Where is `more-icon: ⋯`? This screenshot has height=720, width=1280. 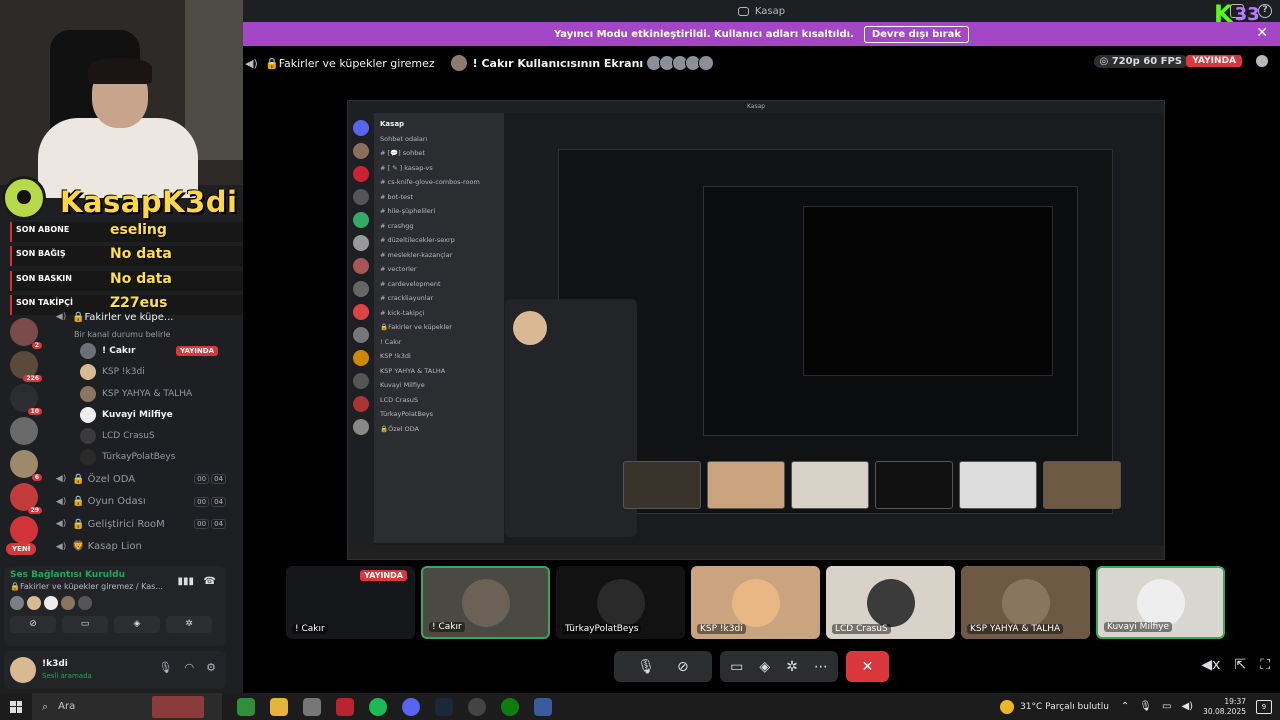
more-icon: ⋯ is located at coordinates (821, 667).